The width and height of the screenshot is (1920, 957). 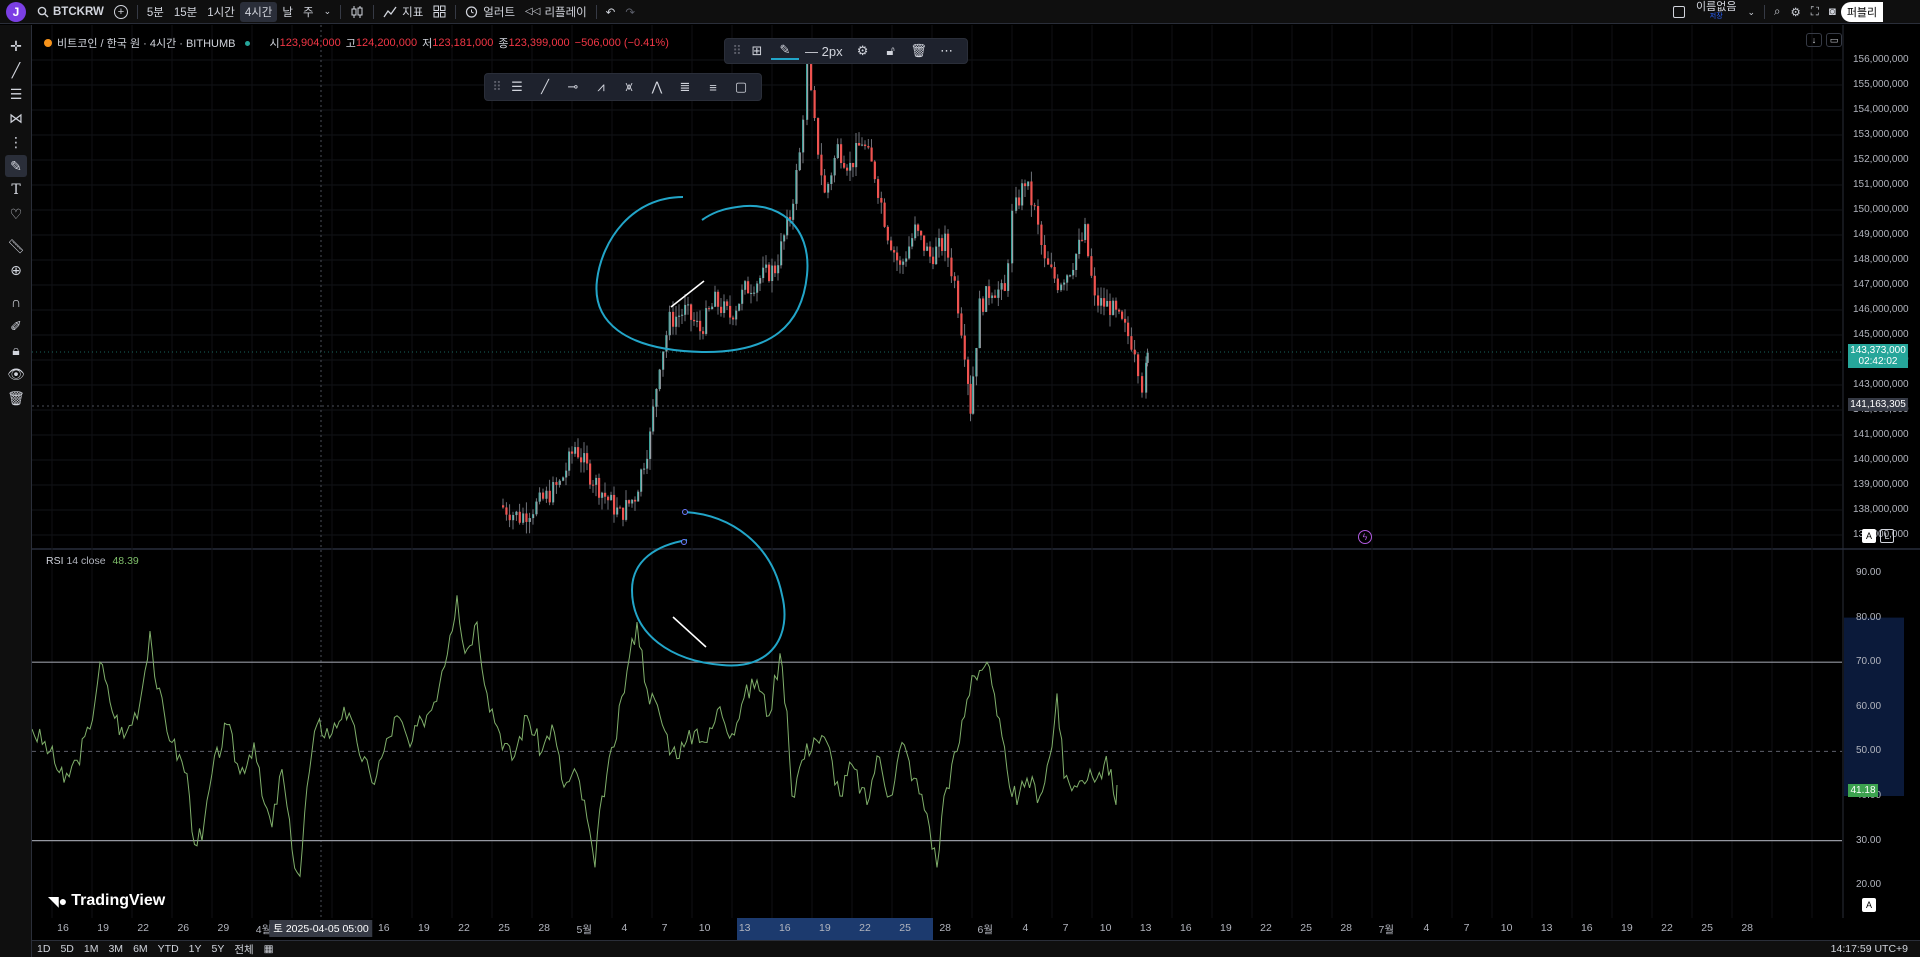 What do you see at coordinates (321, 928) in the screenshot?
I see `crosshair-date-tag: 토 2025-04-05 05:00` at bounding box center [321, 928].